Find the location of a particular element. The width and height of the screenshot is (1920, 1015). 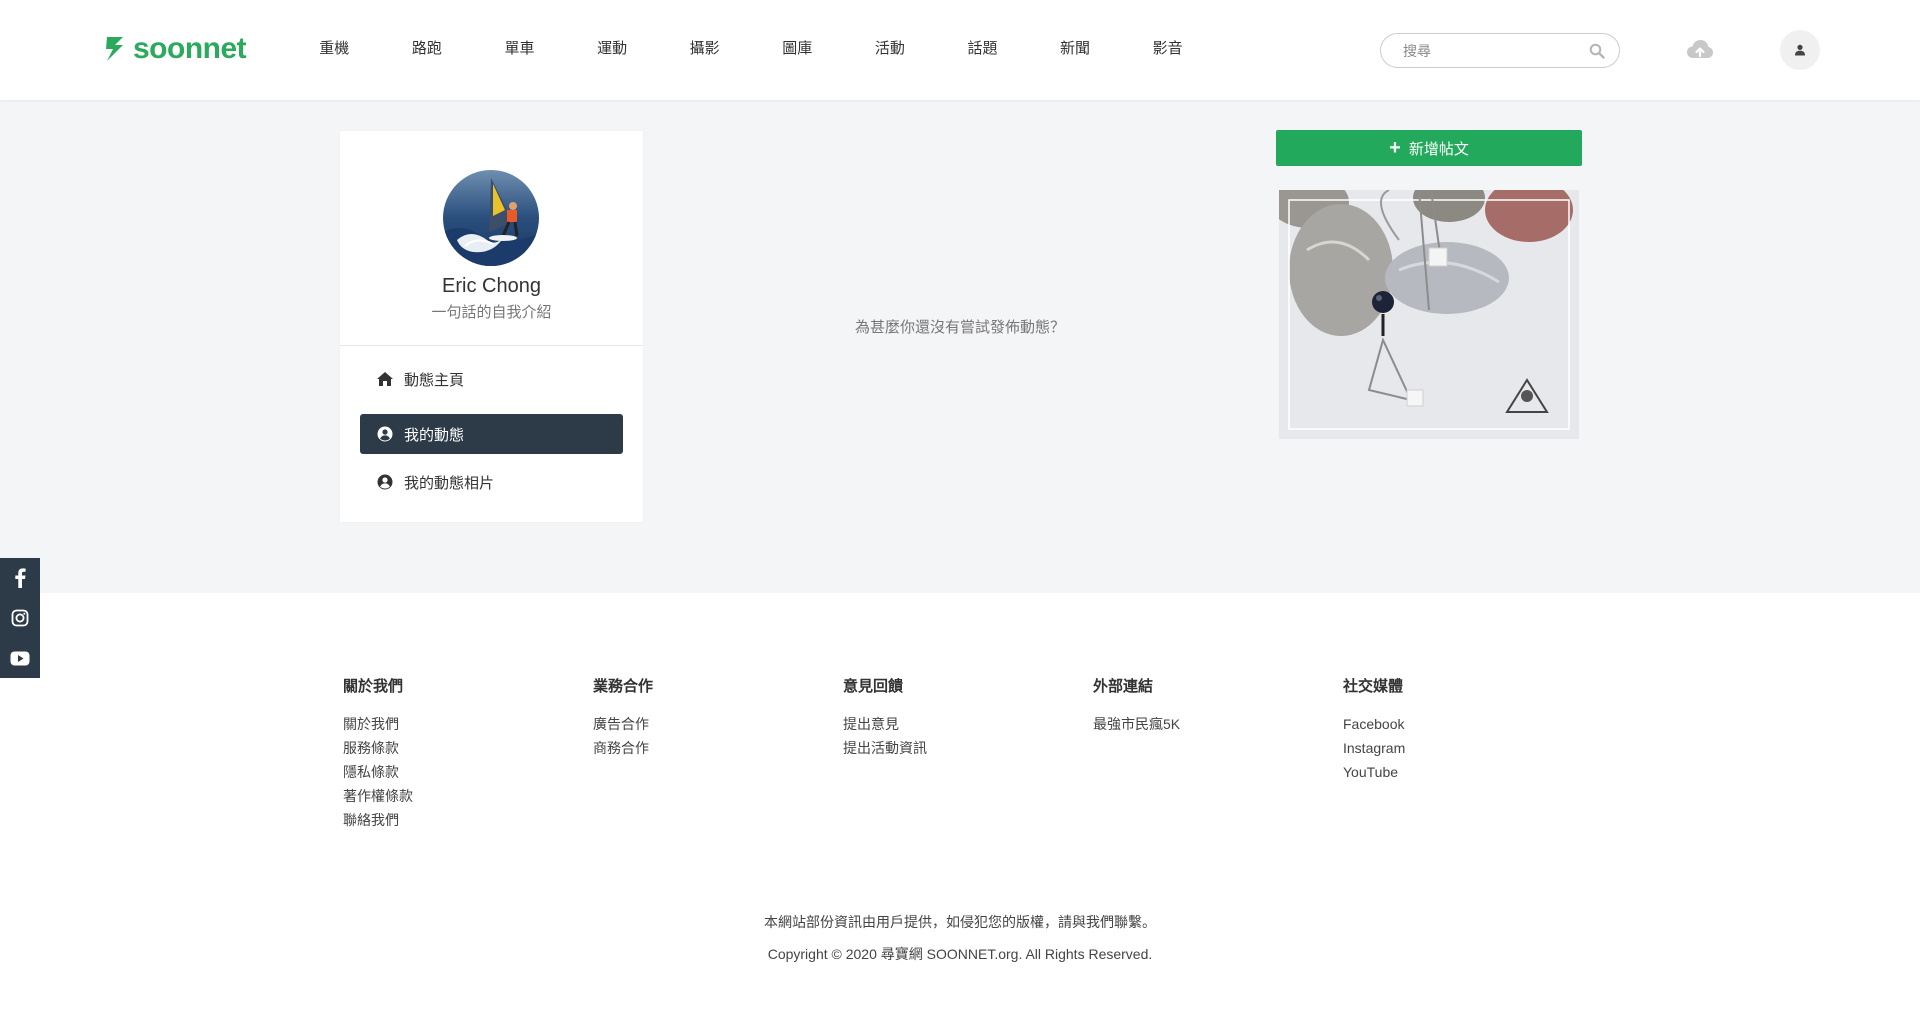

menu-item-feed-home: 動態主頁 is located at coordinates (491, 379).